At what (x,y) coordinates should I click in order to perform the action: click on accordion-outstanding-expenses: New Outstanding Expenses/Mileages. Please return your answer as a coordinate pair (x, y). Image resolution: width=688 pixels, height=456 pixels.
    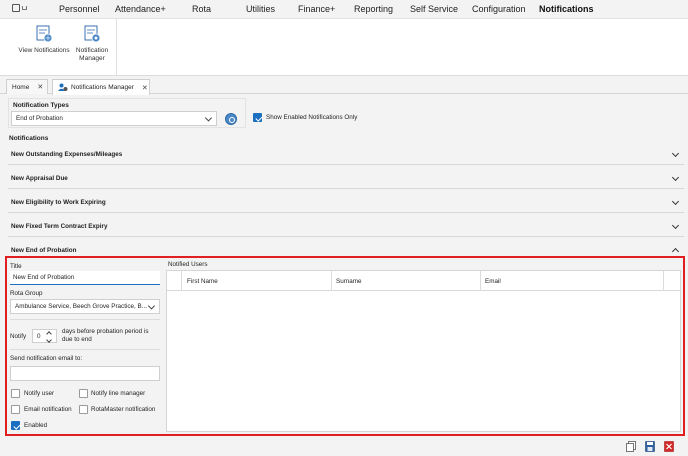
    Looking at the image, I should click on (346, 154).